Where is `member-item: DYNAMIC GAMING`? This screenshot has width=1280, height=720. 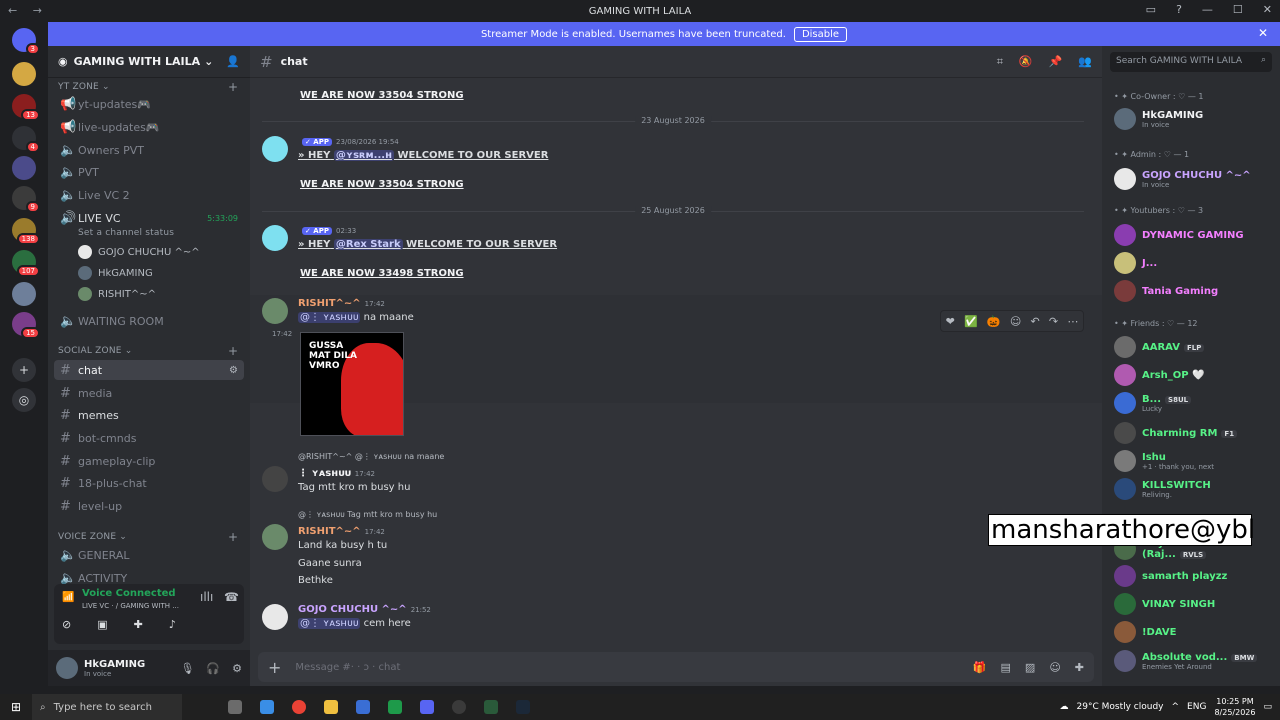 member-item: DYNAMIC GAMING is located at coordinates (1194, 235).